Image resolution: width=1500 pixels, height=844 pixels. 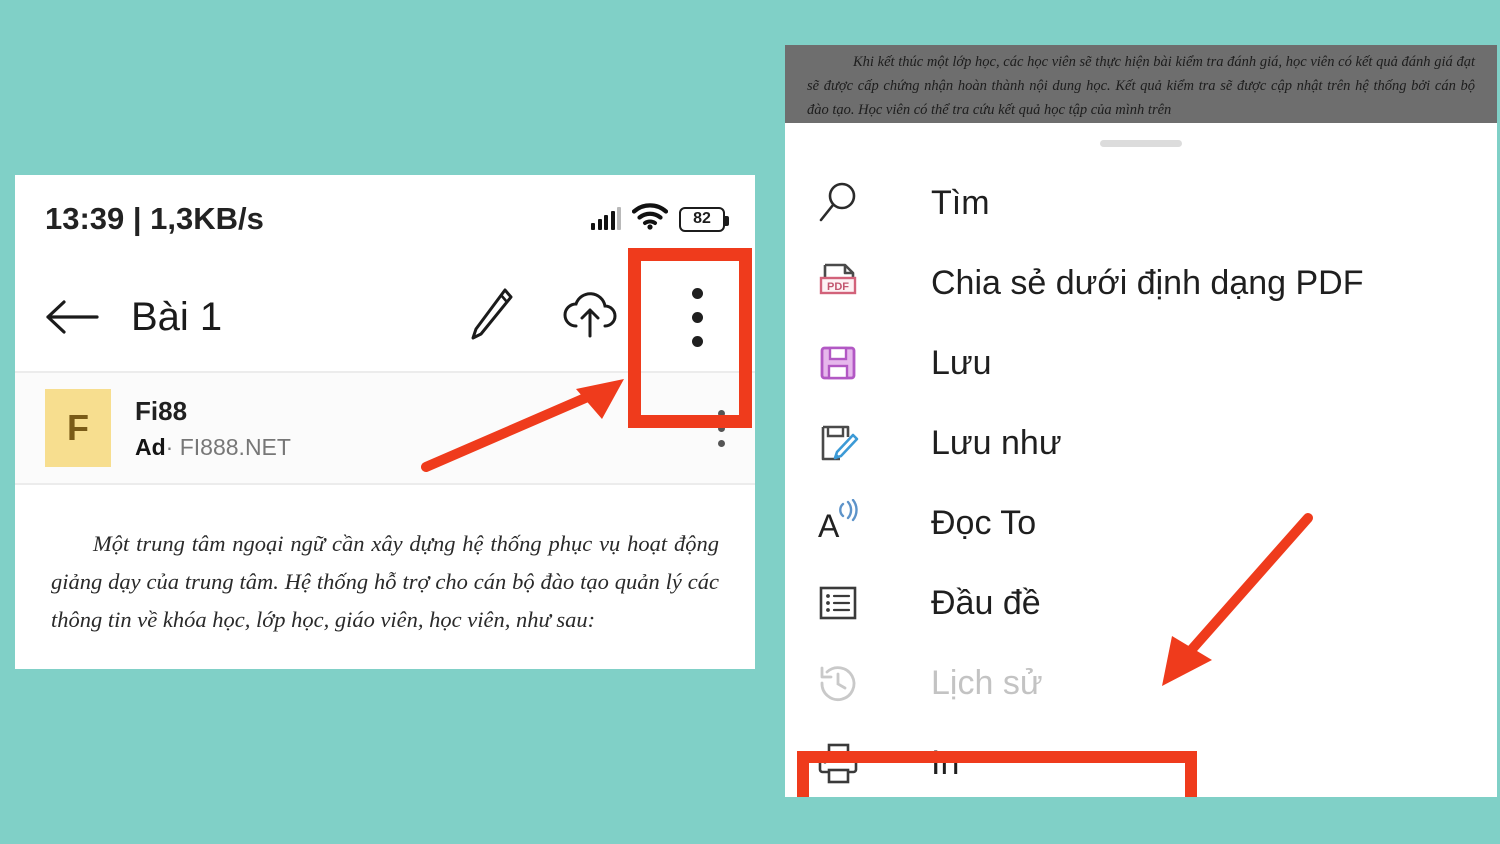 What do you see at coordinates (984, 522) in the screenshot?
I see `menu-item-label: Đọc To` at bounding box center [984, 522].